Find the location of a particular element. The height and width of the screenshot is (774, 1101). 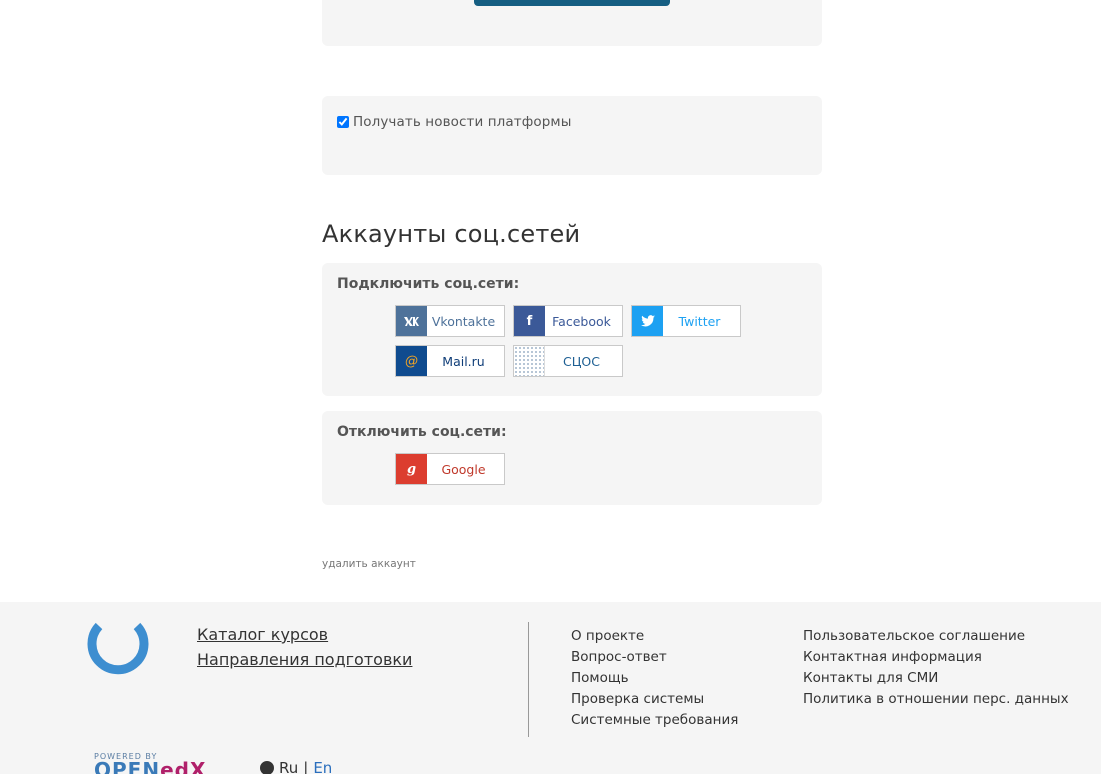

user-agreement-link: Пользовательское соглашение is located at coordinates (936, 636).